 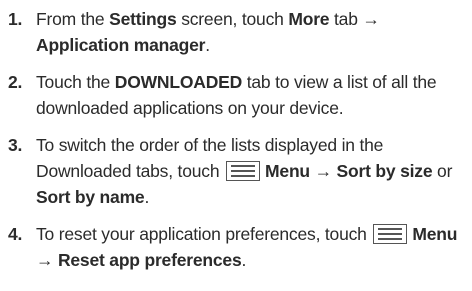 I want to click on step-number: 2., so click(x=15, y=82).